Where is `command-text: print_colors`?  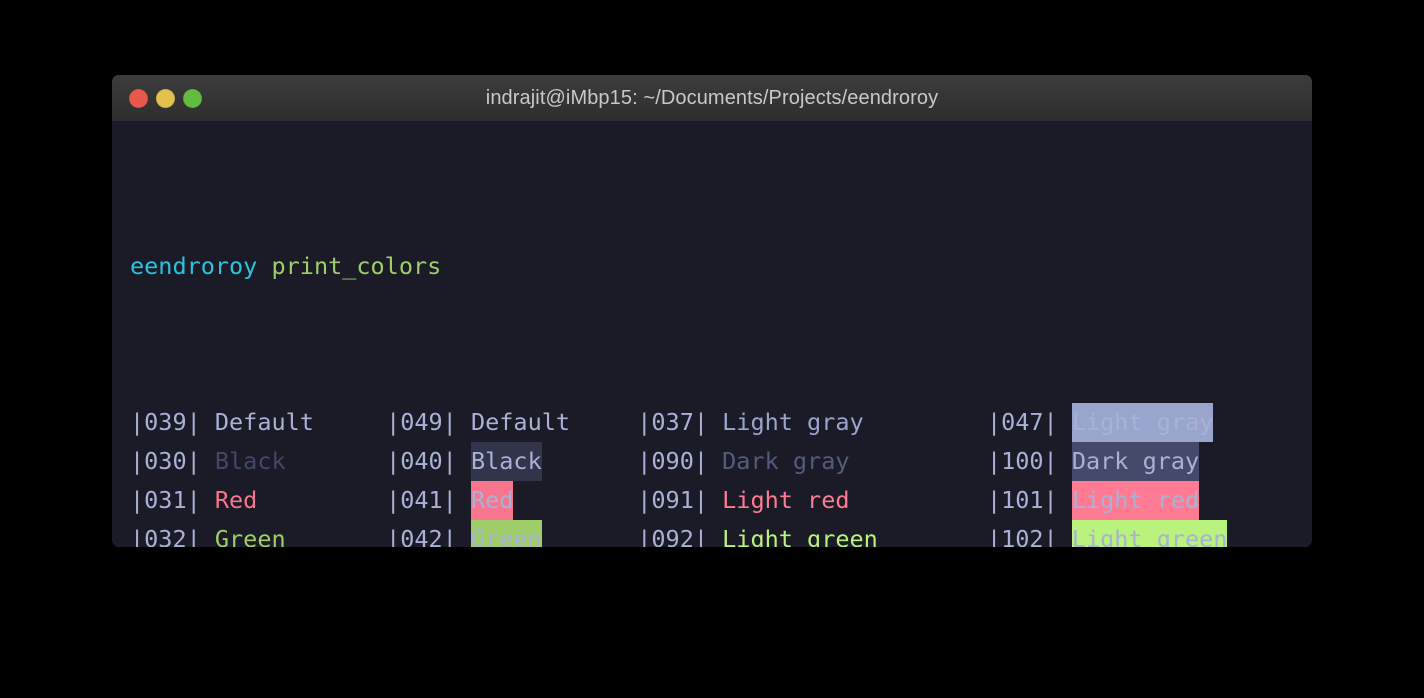
command-text: print_colors is located at coordinates (356, 266).